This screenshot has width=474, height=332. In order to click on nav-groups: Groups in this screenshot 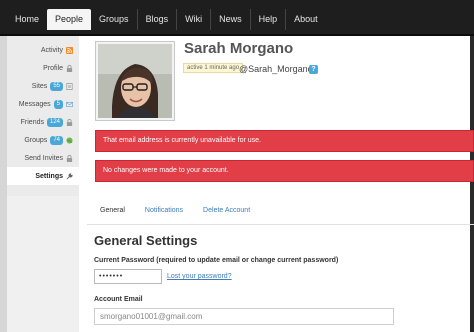, I will do `click(114, 19)`.